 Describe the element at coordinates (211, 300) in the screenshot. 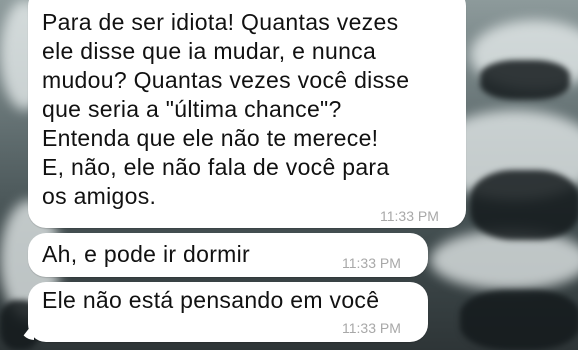

I see `message-text: Ele não está pensando em você` at that location.